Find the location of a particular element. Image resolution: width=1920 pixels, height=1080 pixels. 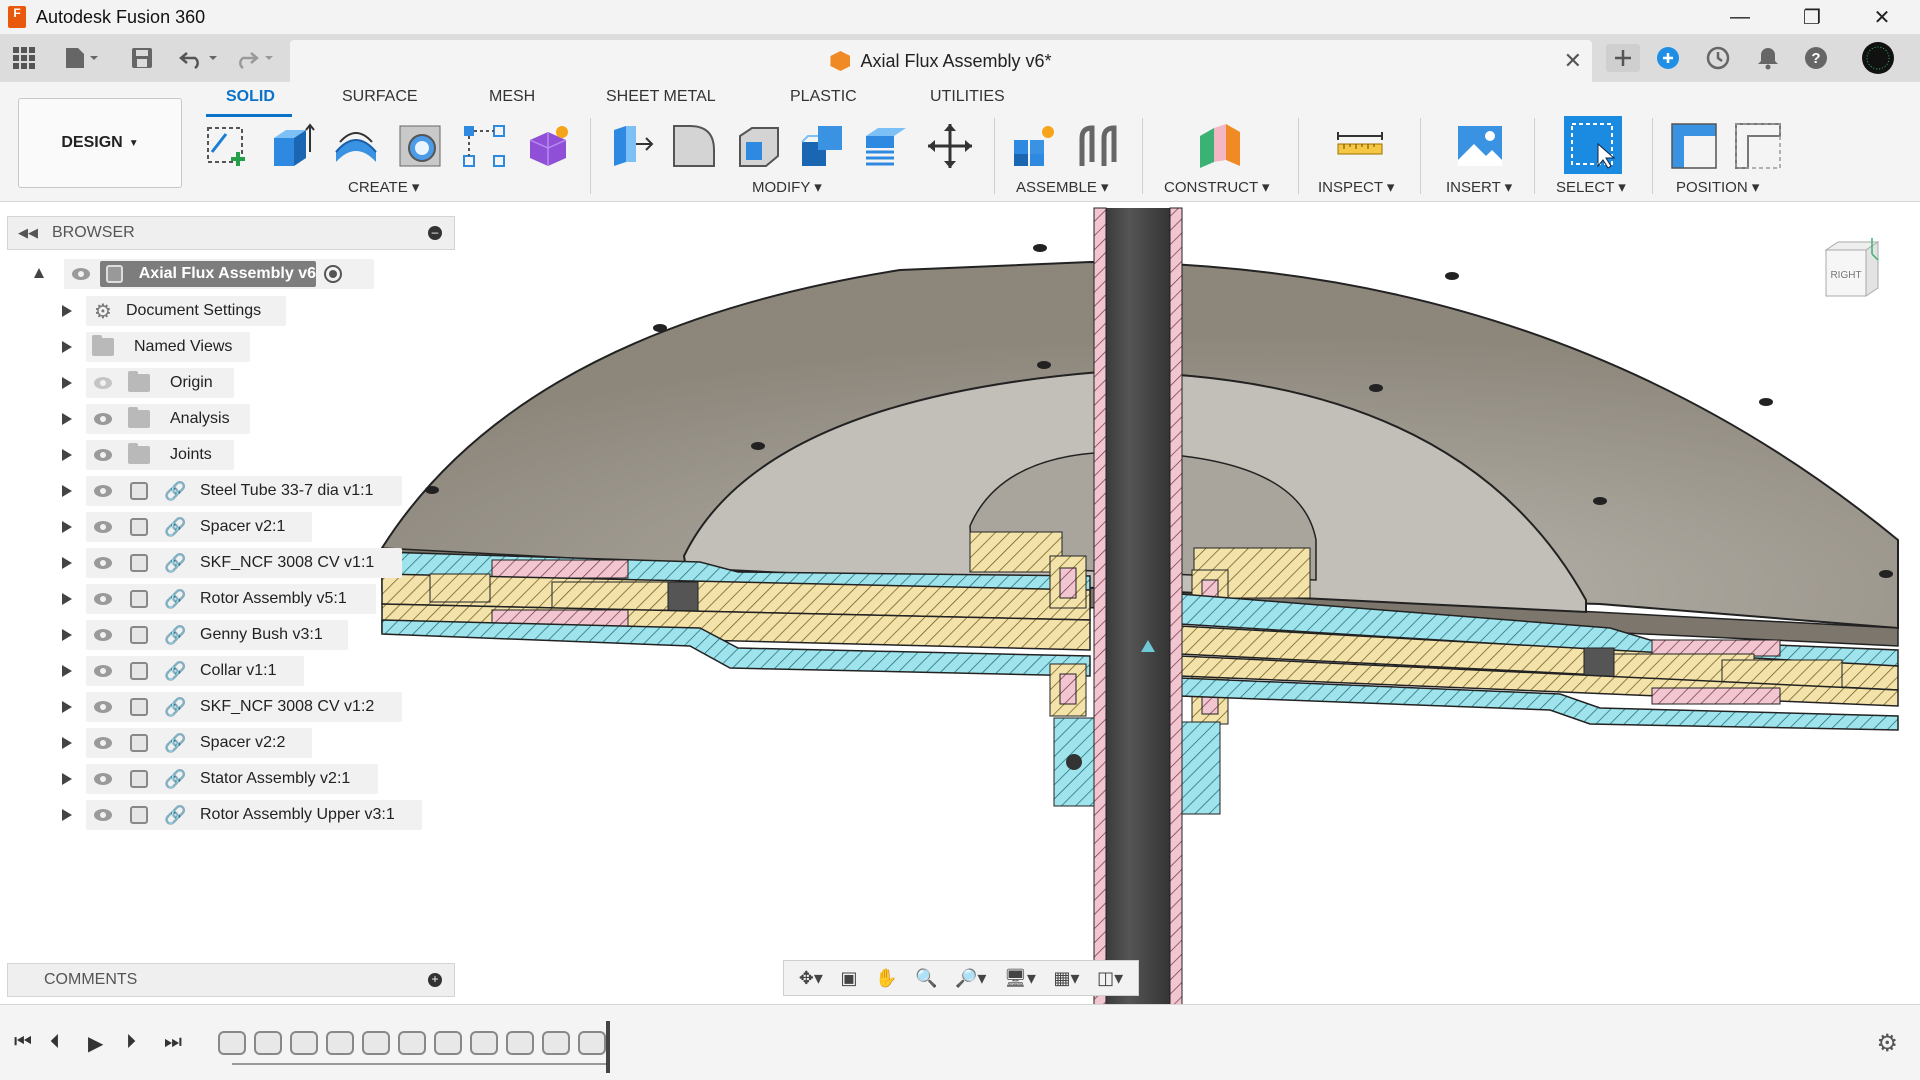

modify-menu: MODIFY ▾ is located at coordinates (787, 187).